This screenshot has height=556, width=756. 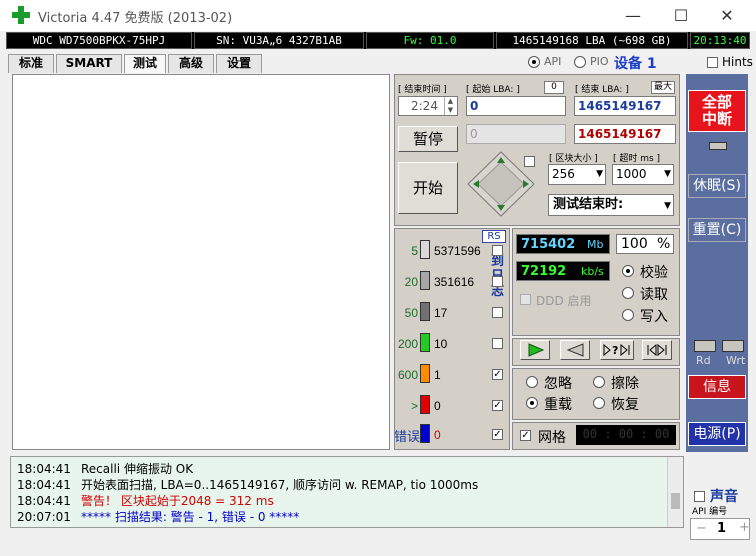 I want to click on play-button, so click(x=535, y=350).